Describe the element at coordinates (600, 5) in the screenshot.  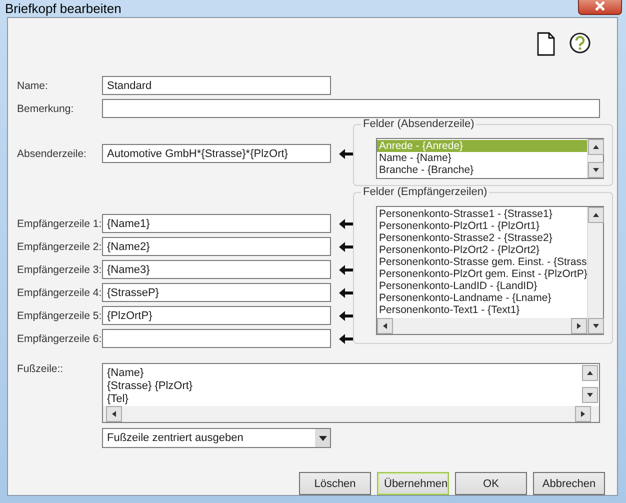
I see `close-icon` at that location.